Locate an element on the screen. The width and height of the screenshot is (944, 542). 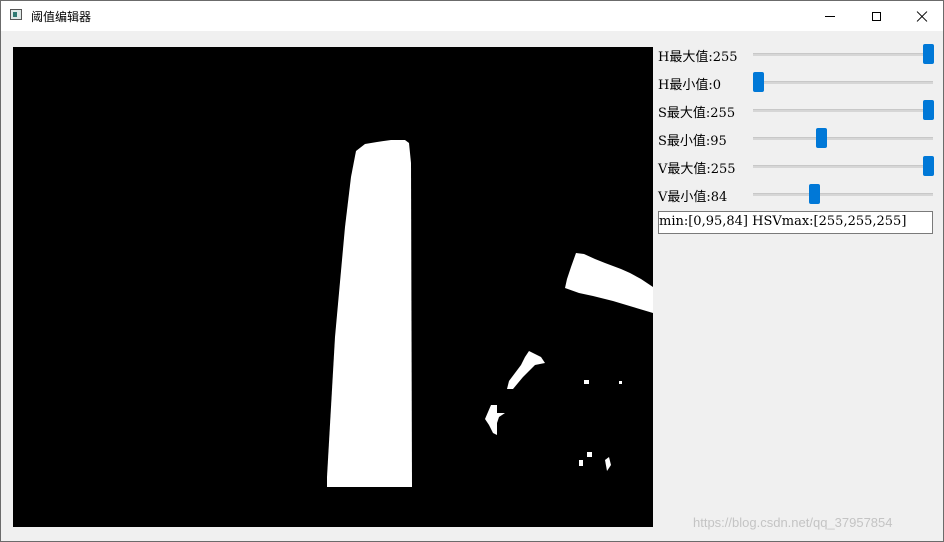
v-max-slider is located at coordinates (843, 166).